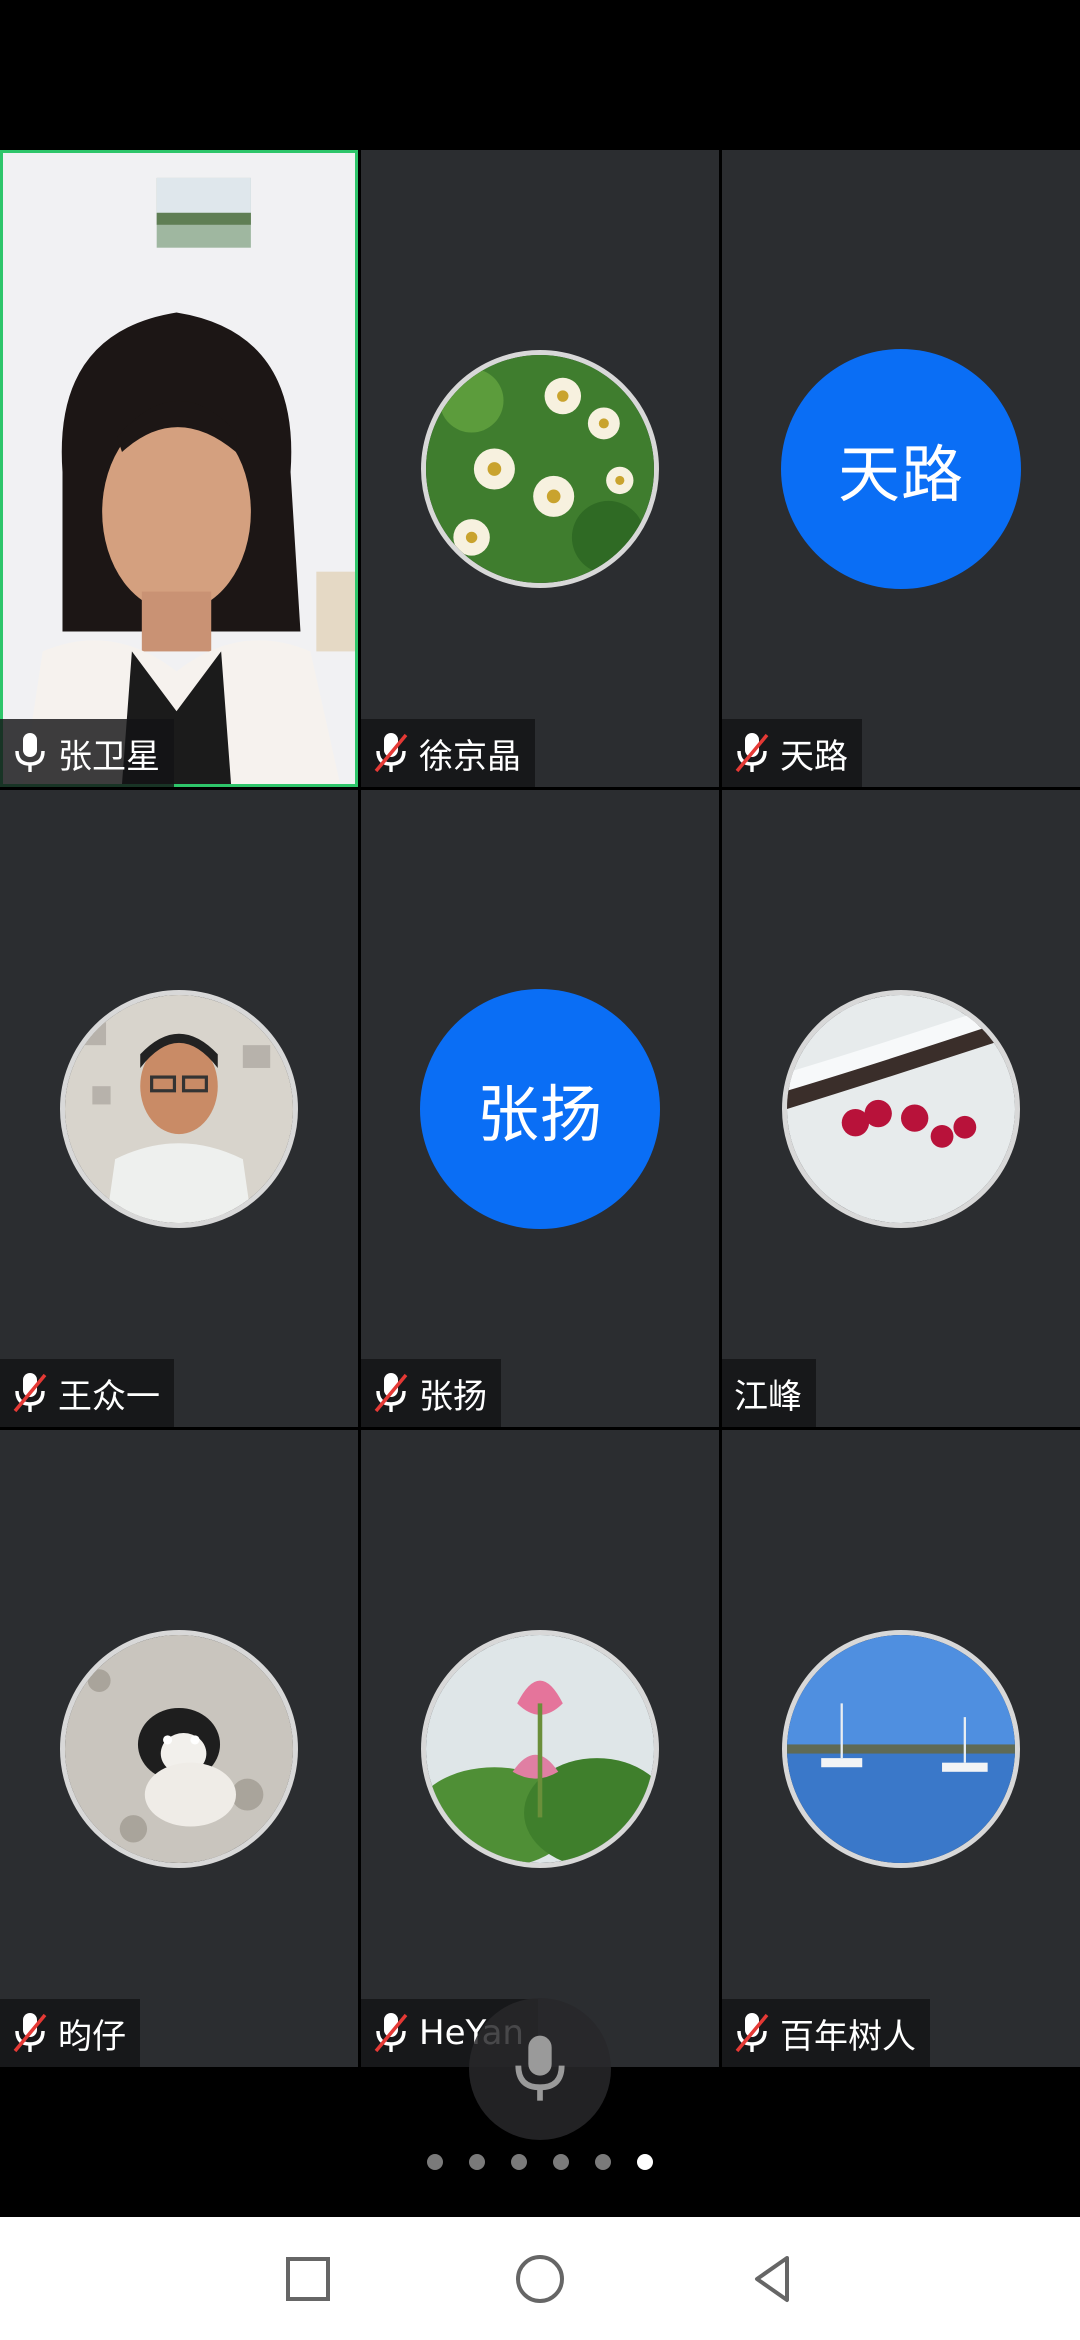 This screenshot has width=1080, height=2340. I want to click on participant-name-tag: 昀仔, so click(70, 2033).